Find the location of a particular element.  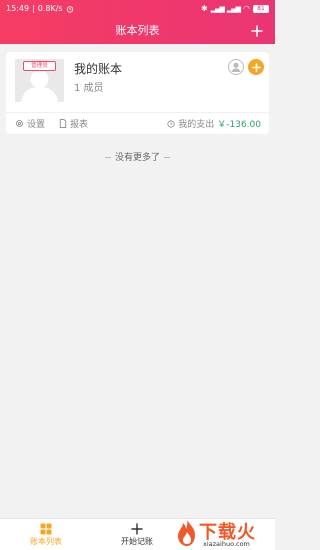

tab-book-list: 账本列表 is located at coordinates (46, 534).